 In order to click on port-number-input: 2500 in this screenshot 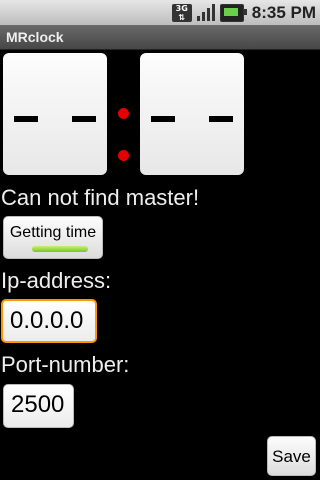, I will do `click(38, 406)`.